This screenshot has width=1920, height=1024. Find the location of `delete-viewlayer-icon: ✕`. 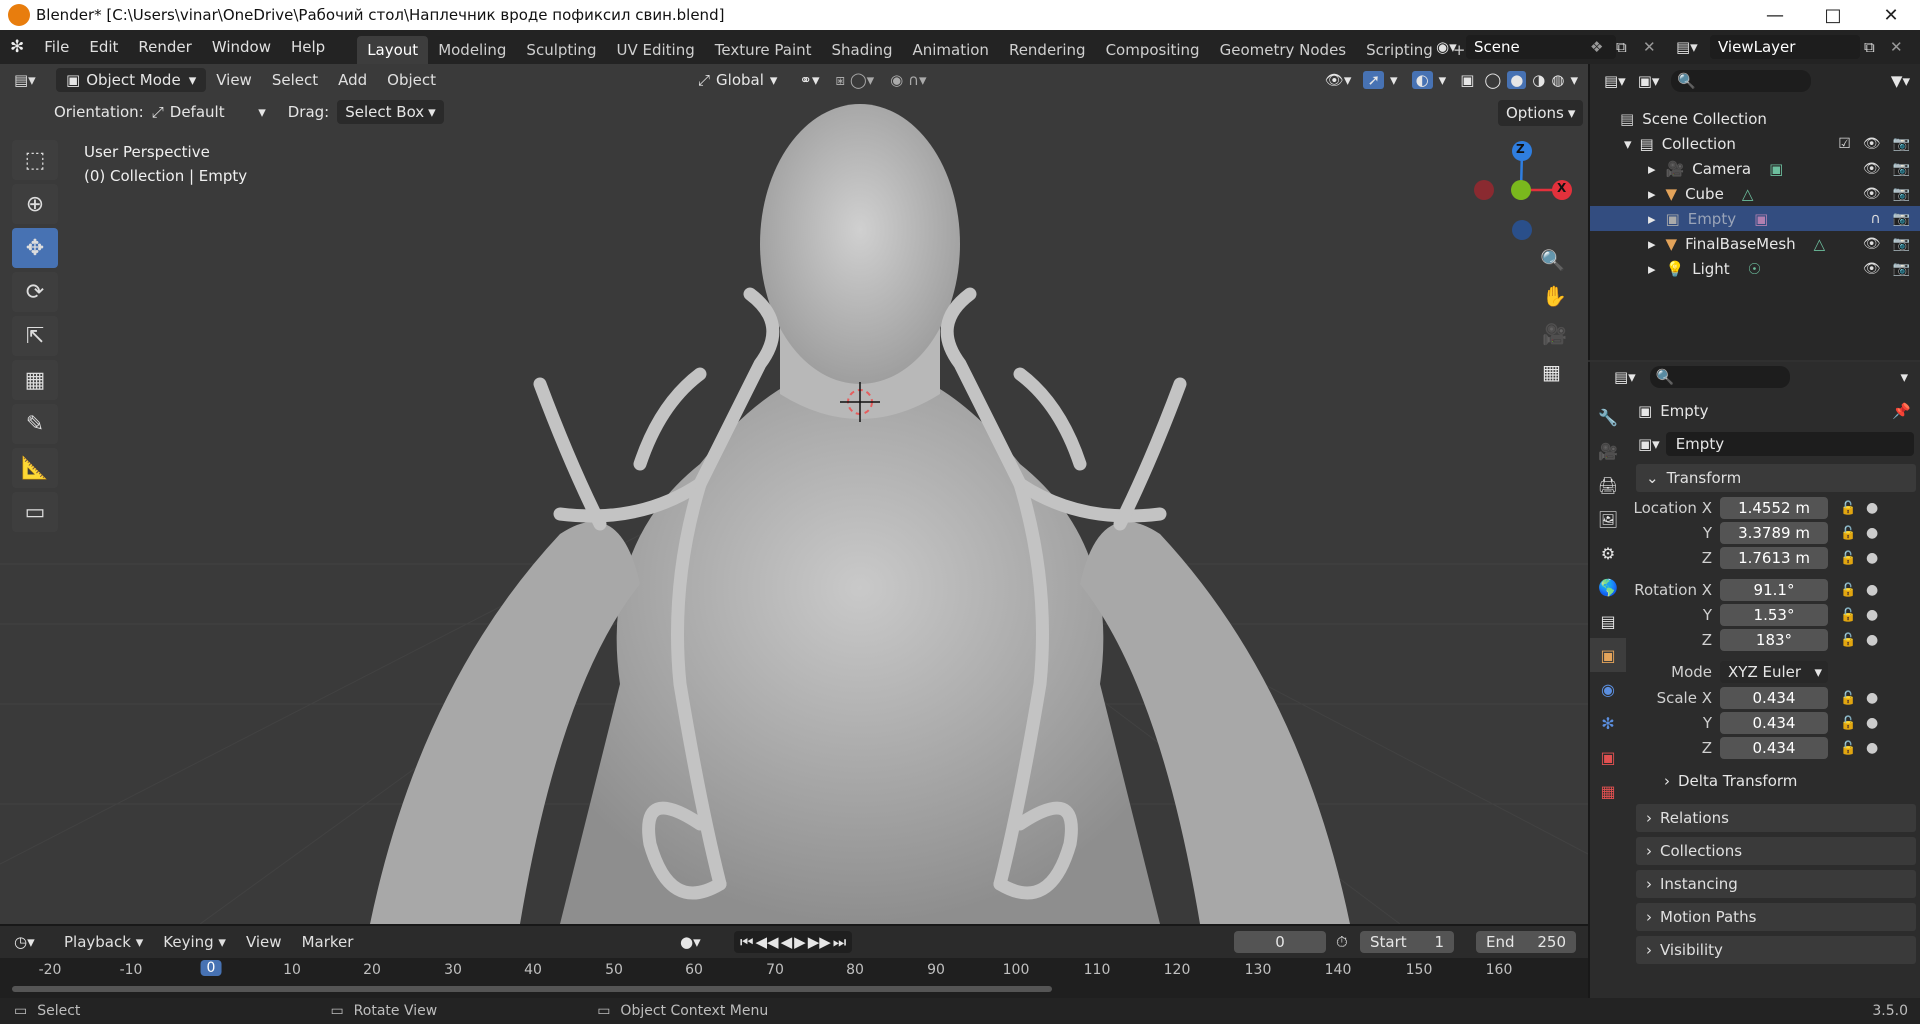

delete-viewlayer-icon: ✕ is located at coordinates (1896, 47).